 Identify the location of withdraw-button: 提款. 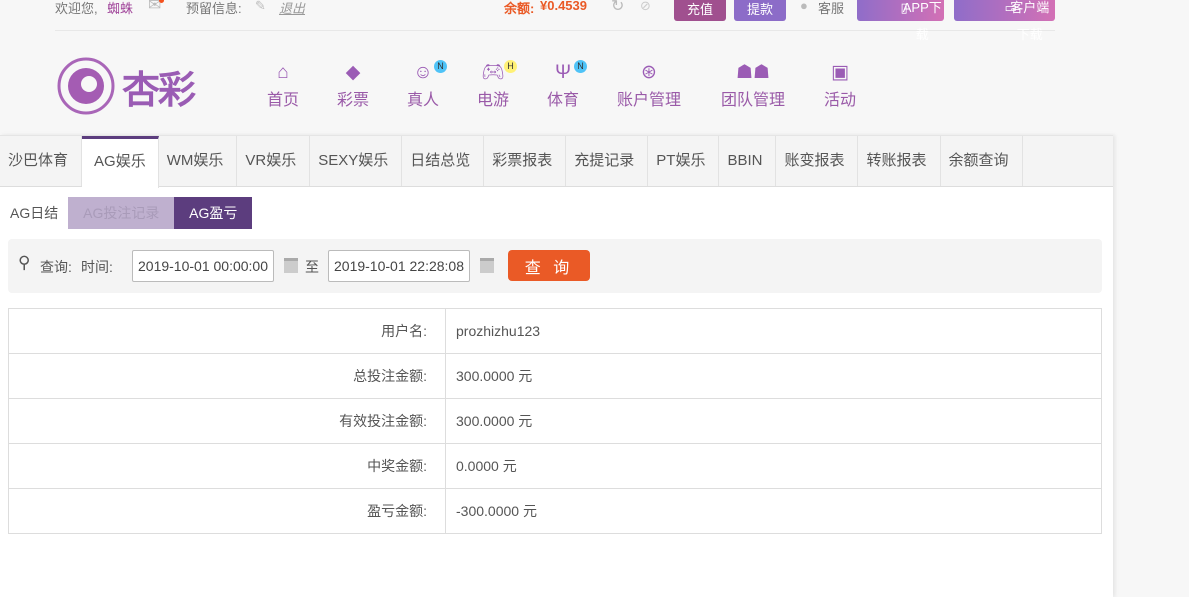
(760, 10).